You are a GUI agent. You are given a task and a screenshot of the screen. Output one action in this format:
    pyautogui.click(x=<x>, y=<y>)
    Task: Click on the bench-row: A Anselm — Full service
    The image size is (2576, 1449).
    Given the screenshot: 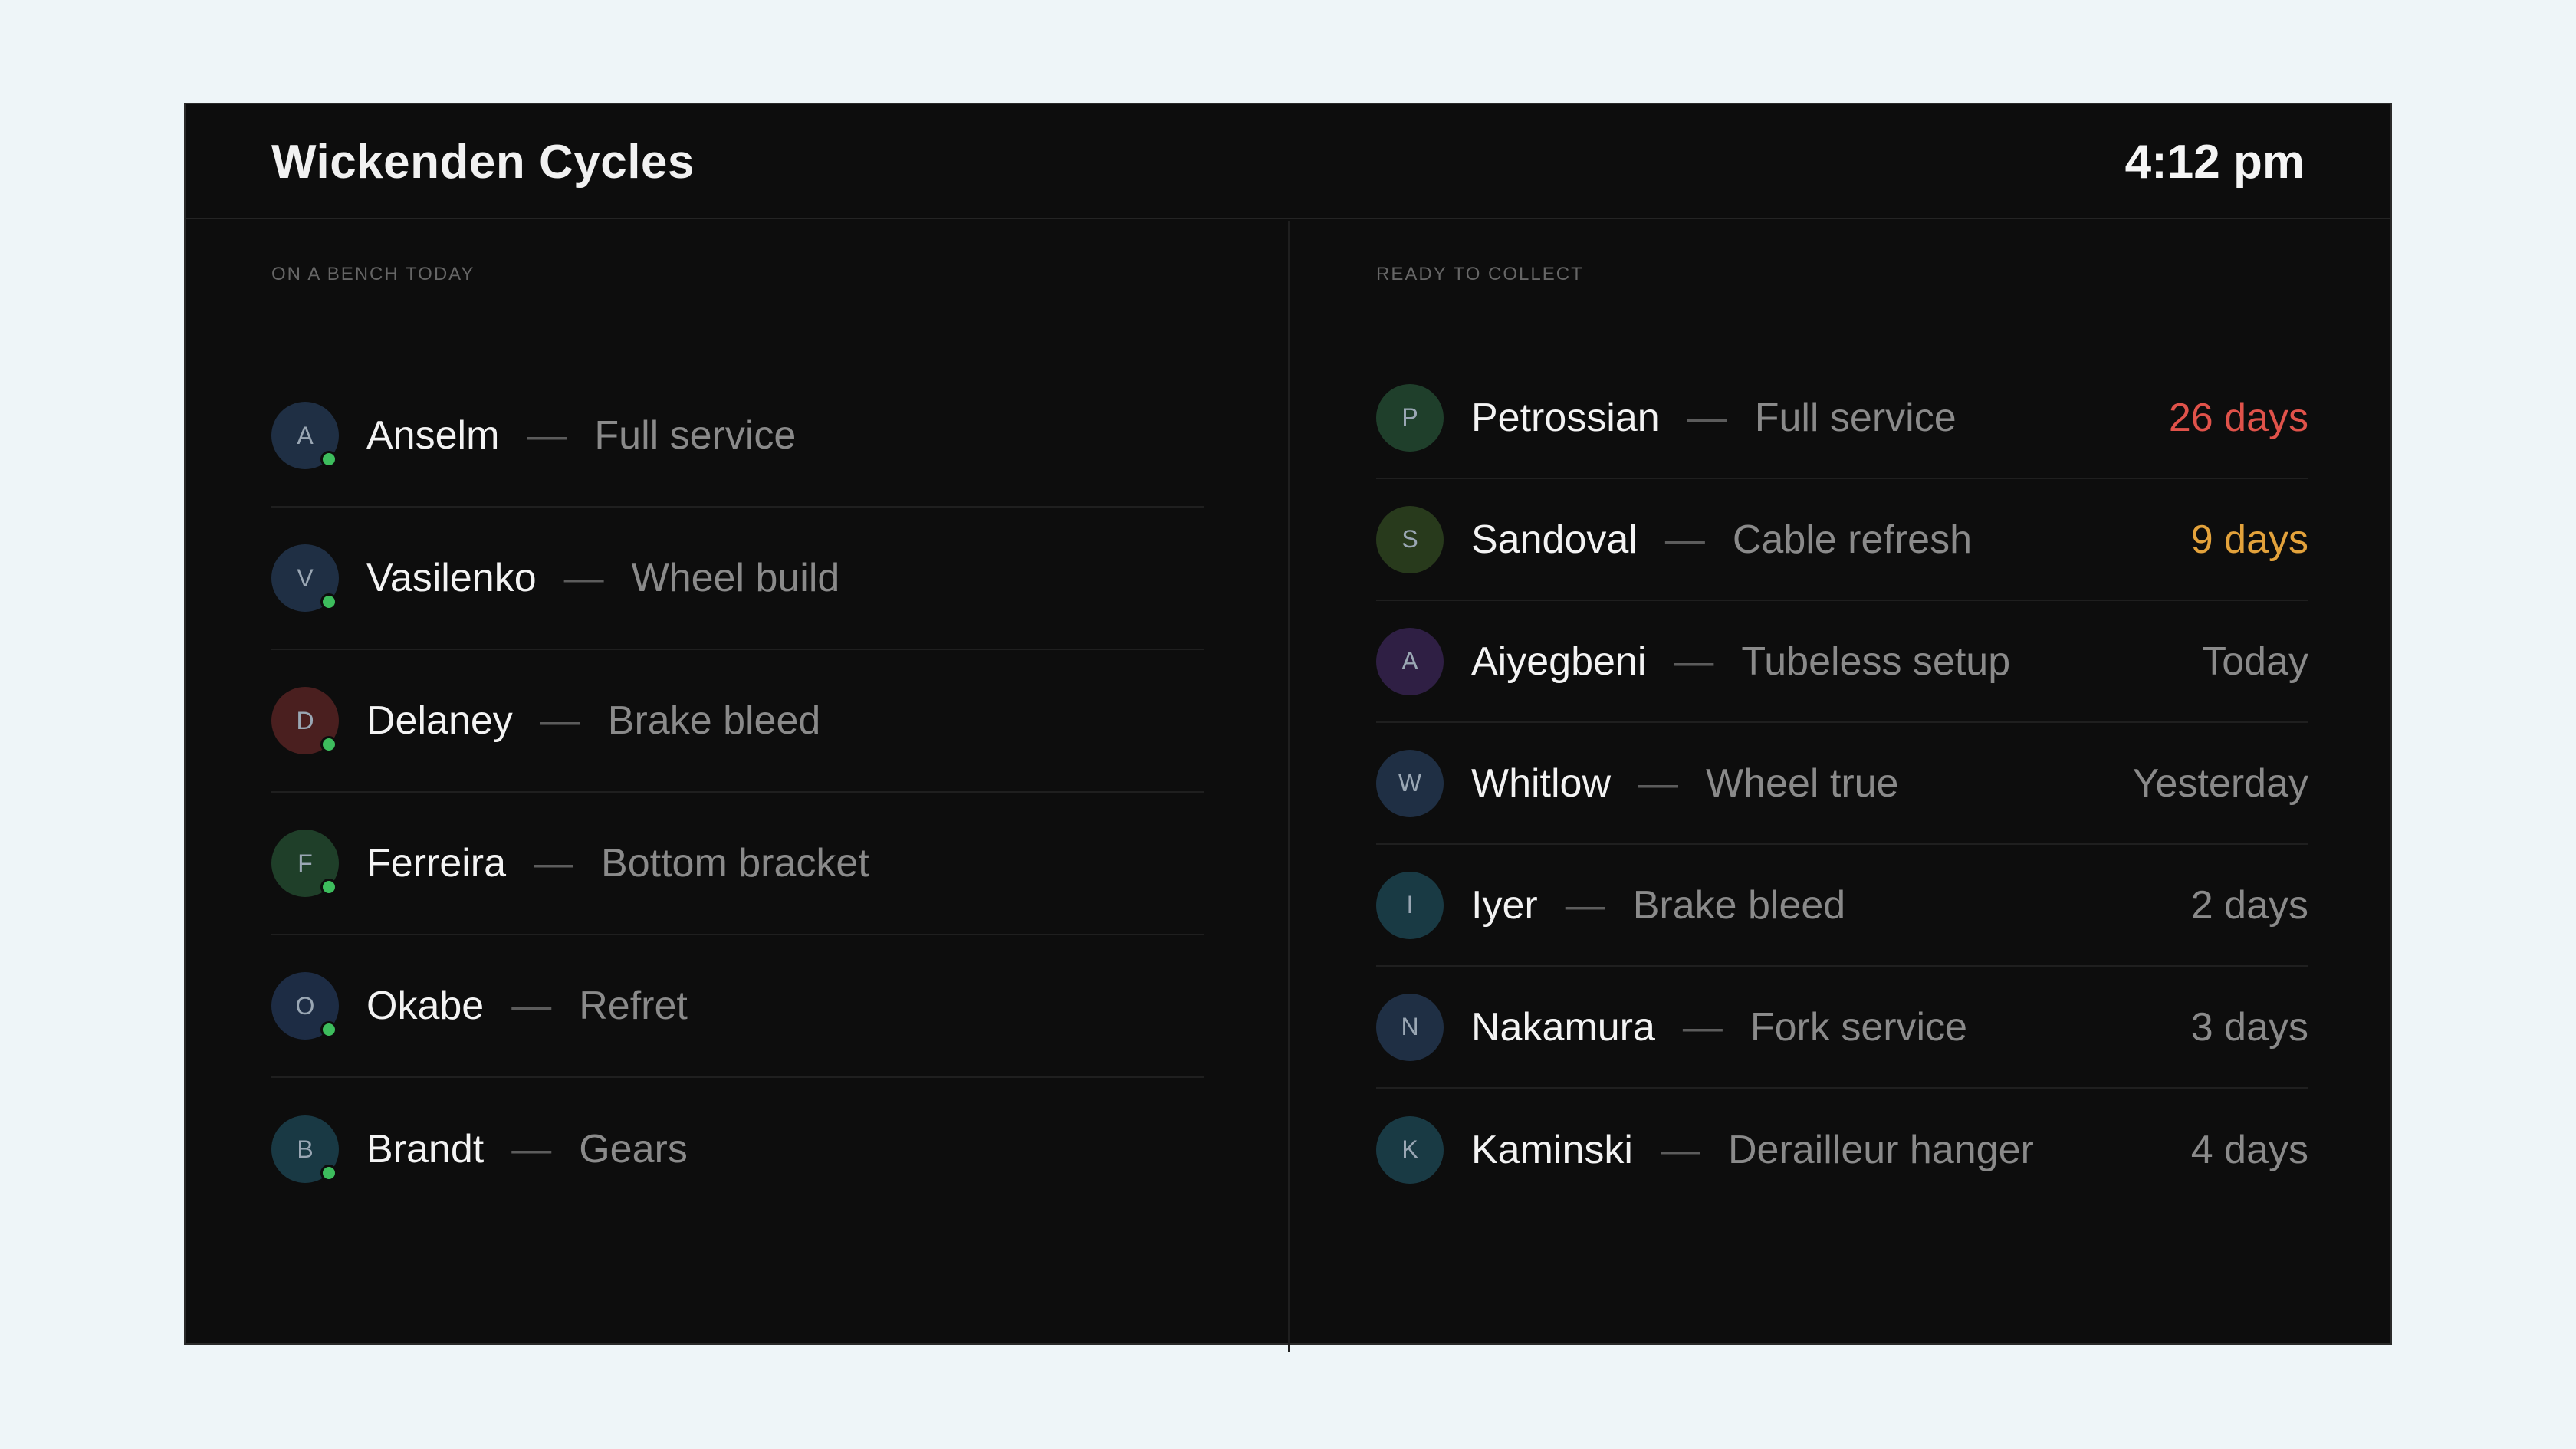 What is the action you would take?
    pyautogui.click(x=738, y=436)
    